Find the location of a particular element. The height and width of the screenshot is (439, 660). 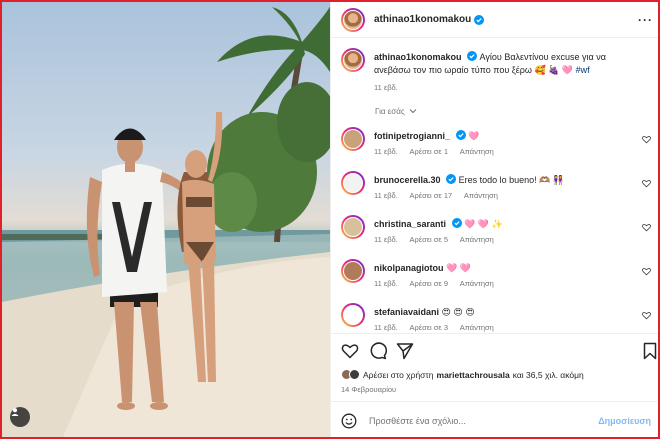

caption-hashtag: #wf is located at coordinates (583, 70).